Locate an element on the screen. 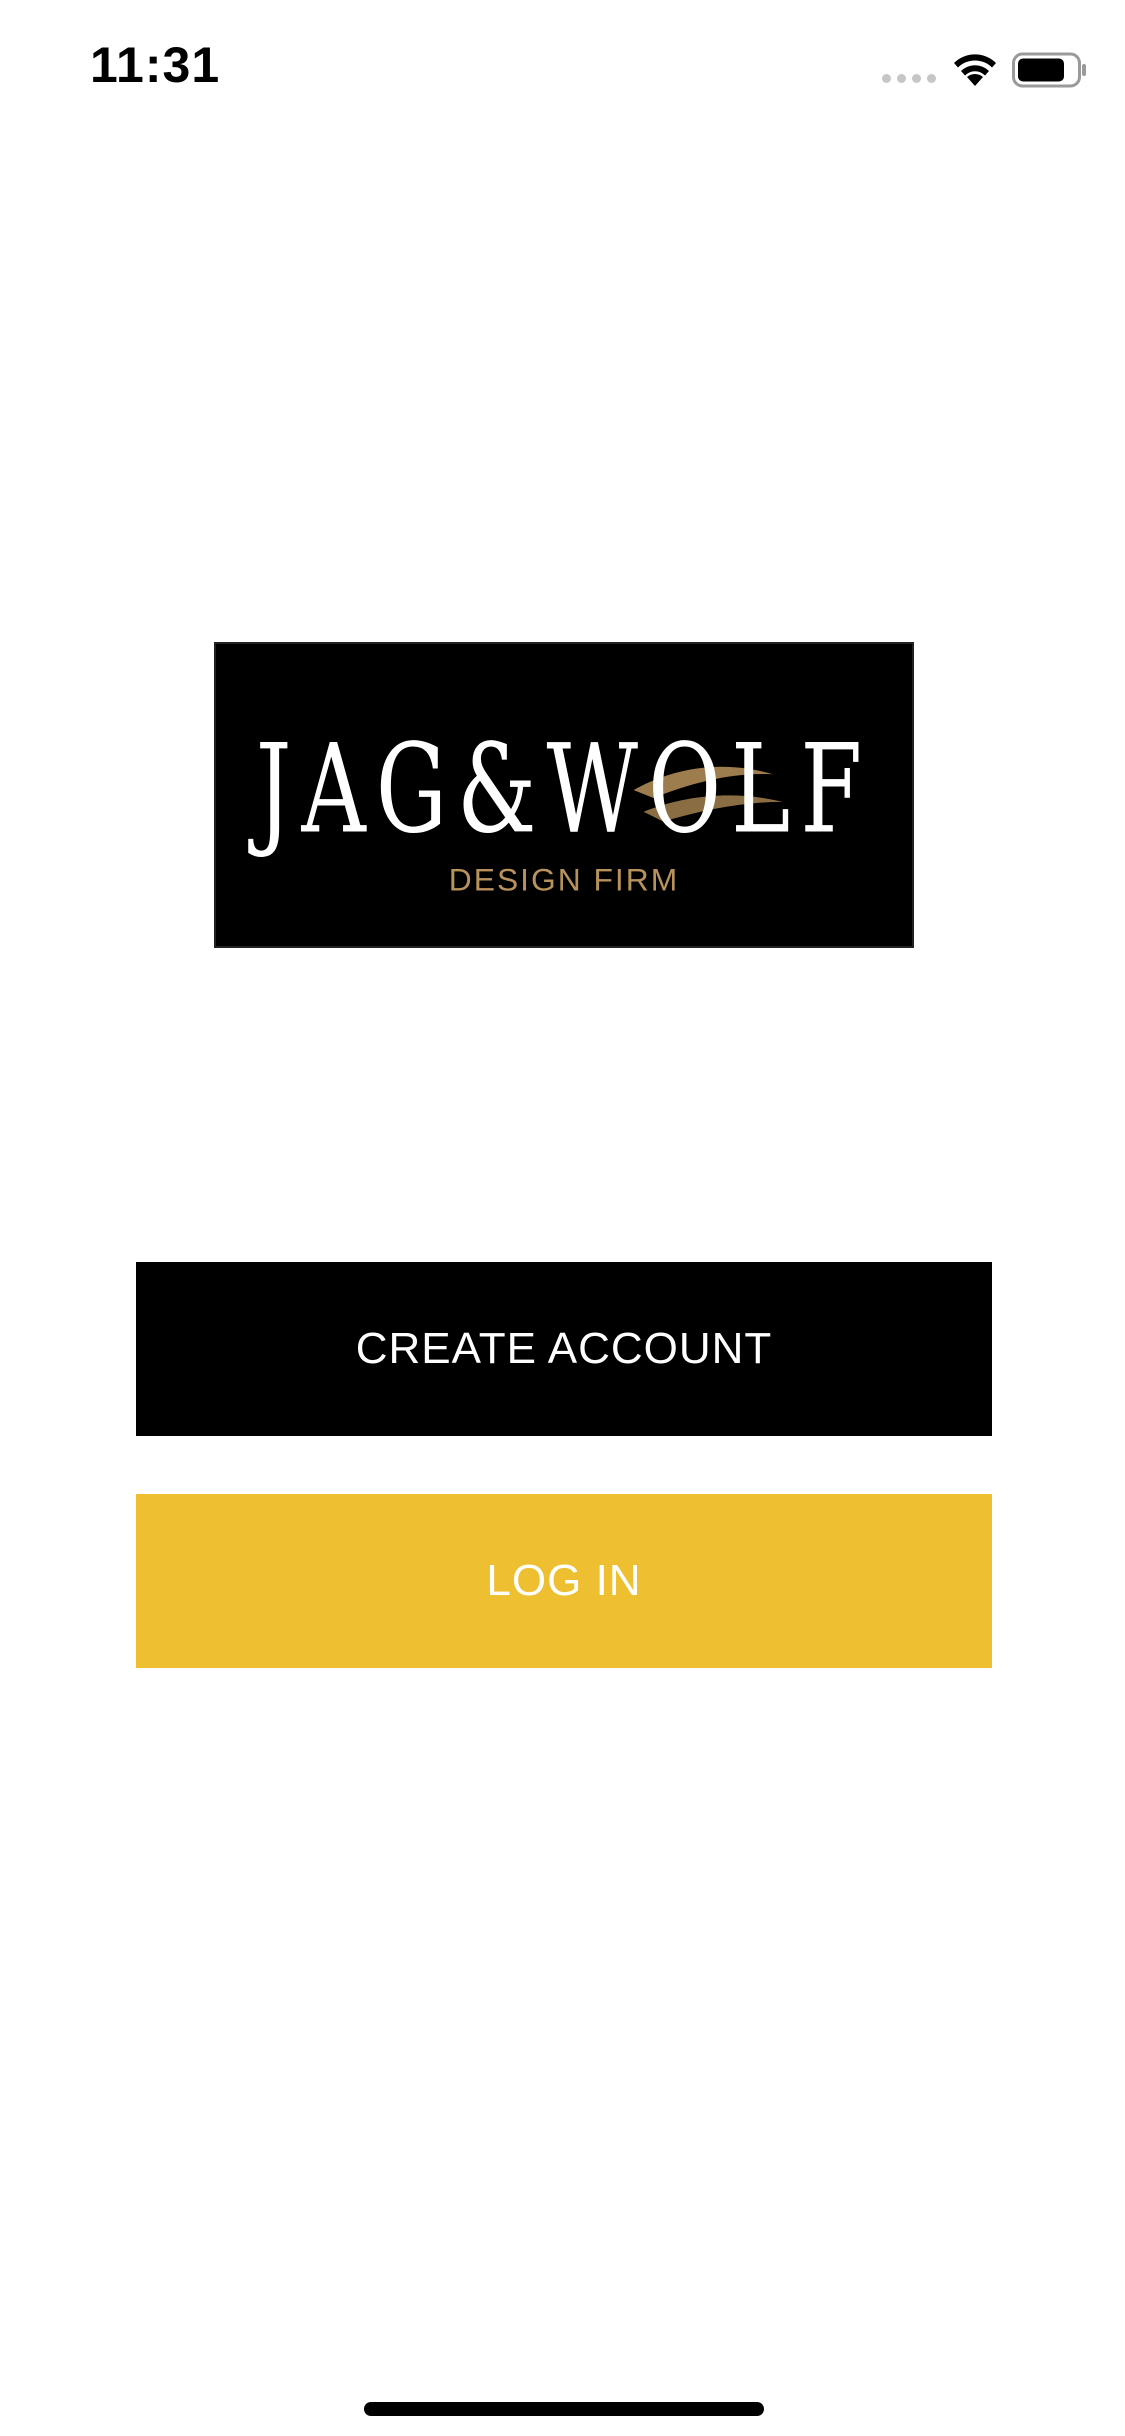 The height and width of the screenshot is (2436, 1125). status-time: 11:31 is located at coordinates (155, 65).